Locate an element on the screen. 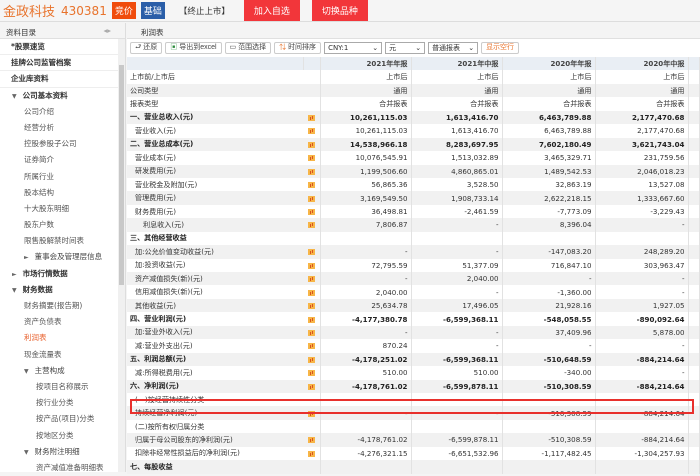 Image resolution: width=700 pixels, height=476 pixels. value-cell: 2,040.00 is located at coordinates (366, 292).